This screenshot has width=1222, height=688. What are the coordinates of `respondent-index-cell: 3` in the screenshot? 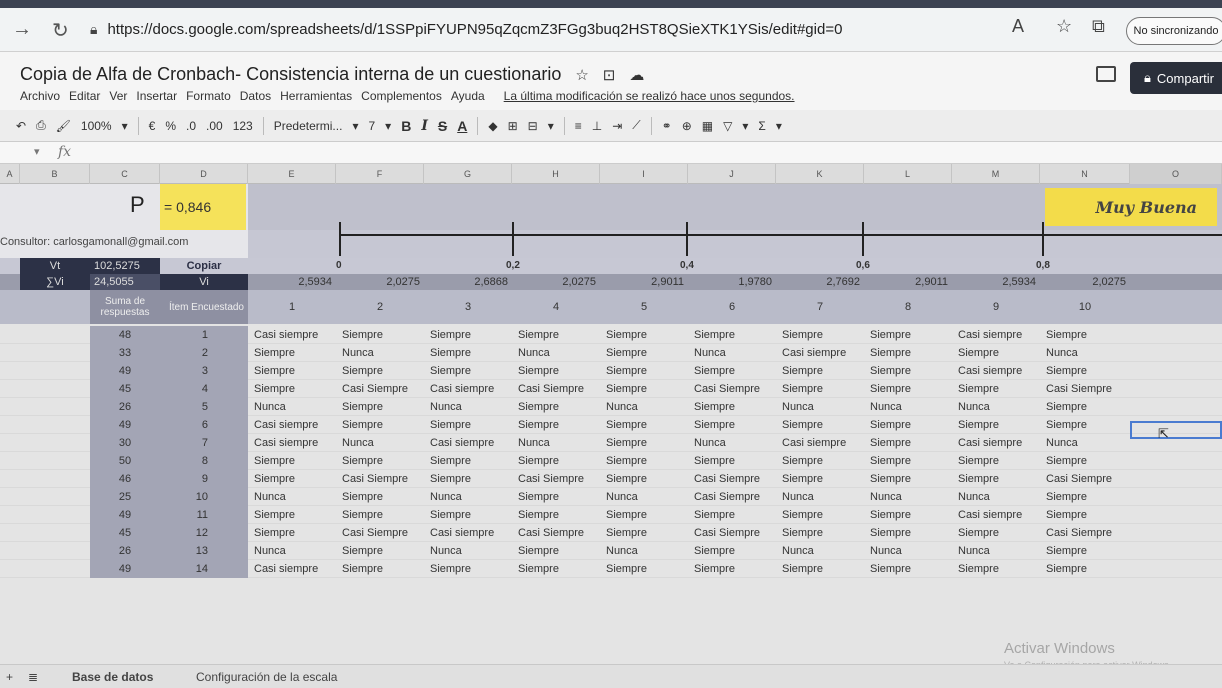 It's located at (204, 371).